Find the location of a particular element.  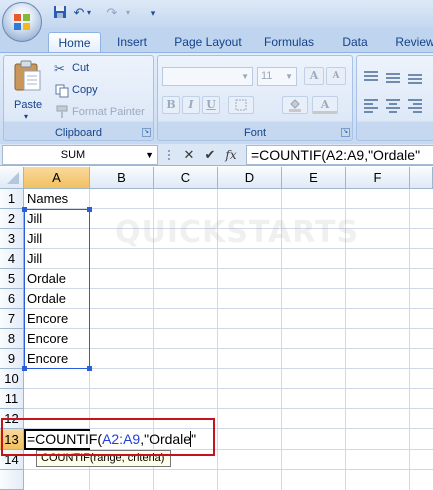

row-header-2: 2 is located at coordinates (12, 219).